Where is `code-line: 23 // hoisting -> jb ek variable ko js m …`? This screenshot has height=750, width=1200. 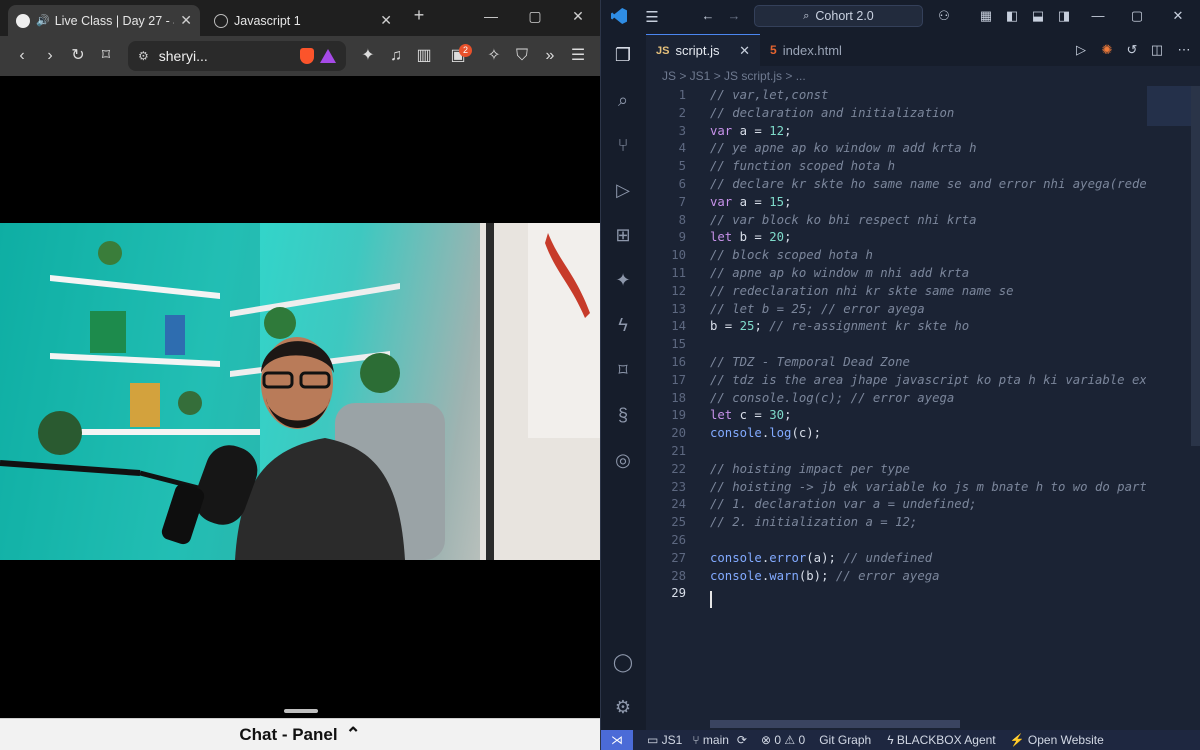
code-line: 23 // hoisting -> jb ek variable ko js m … is located at coordinates (896, 487).